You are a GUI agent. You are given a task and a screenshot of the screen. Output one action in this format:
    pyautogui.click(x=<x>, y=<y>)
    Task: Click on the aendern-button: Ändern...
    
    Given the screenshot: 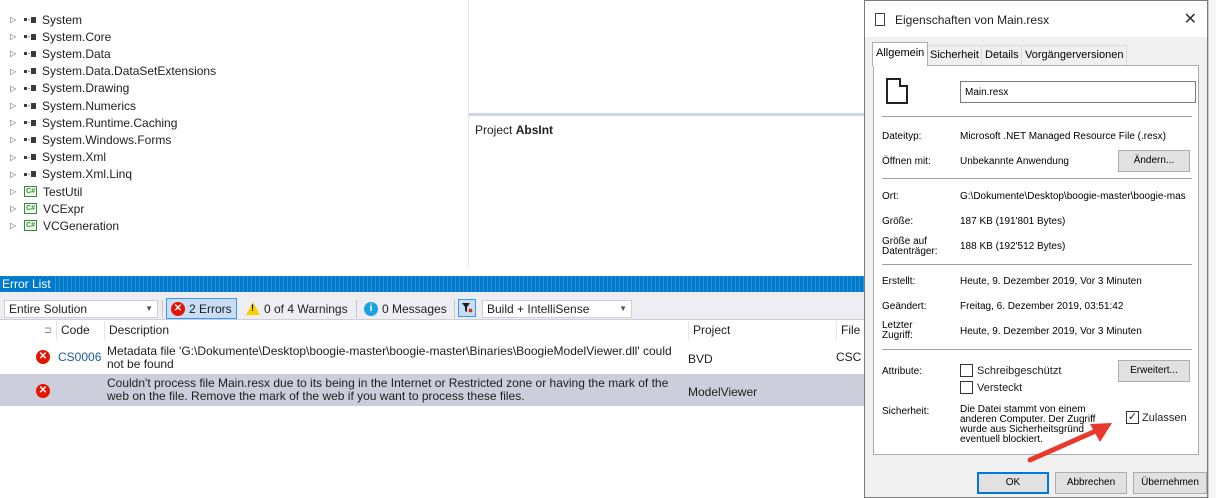 What is the action you would take?
    pyautogui.click(x=1154, y=161)
    